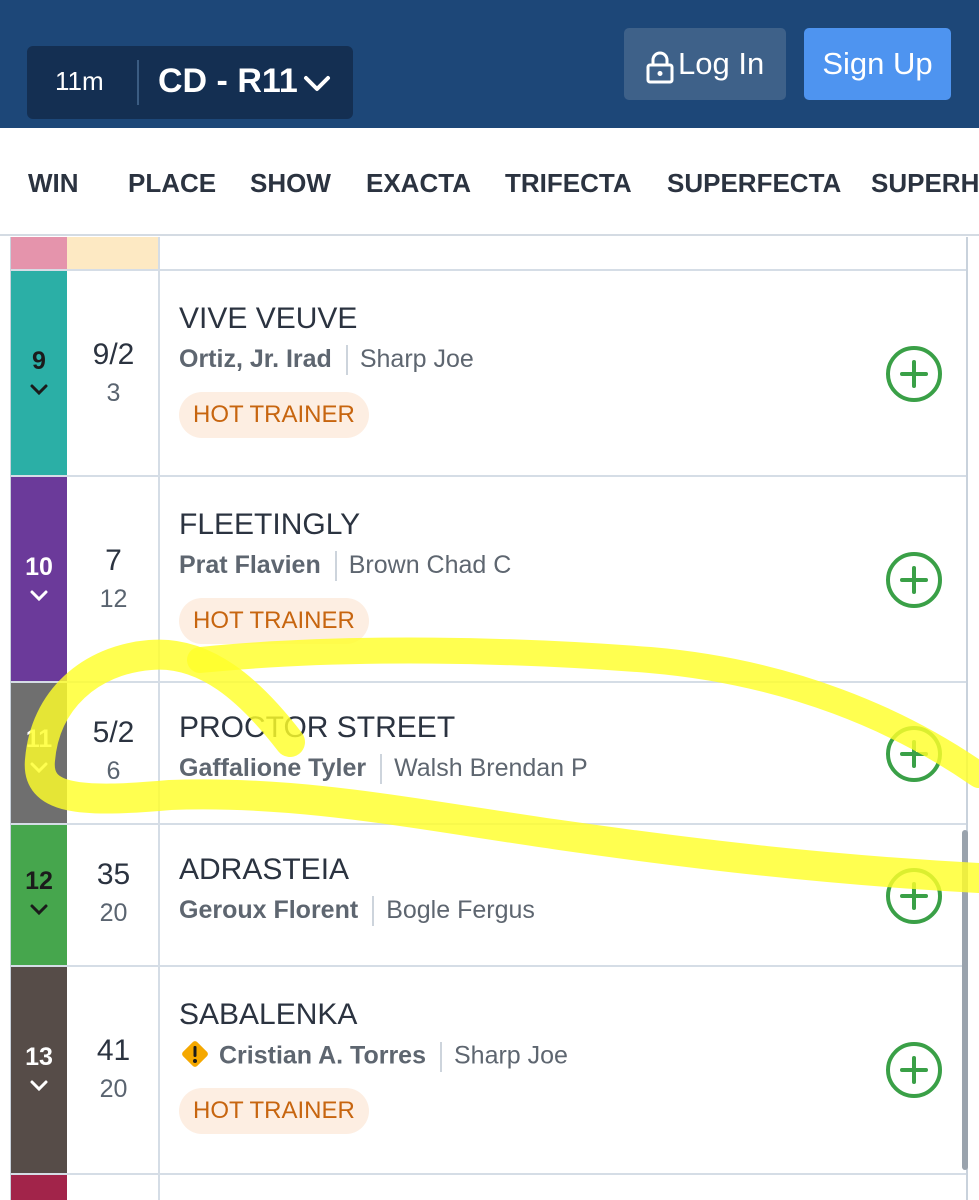 This screenshot has width=979, height=1200. I want to click on saddle-cloth: 13, so click(39, 1070).